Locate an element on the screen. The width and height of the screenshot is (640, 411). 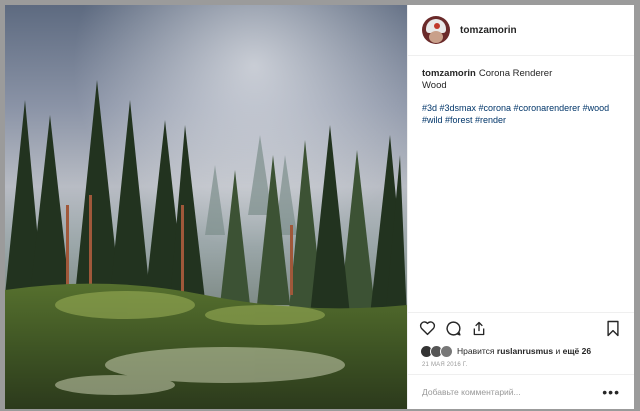
likes-row: Нравится ruslanrusmus и ещё 26 is located at coordinates (521, 351).